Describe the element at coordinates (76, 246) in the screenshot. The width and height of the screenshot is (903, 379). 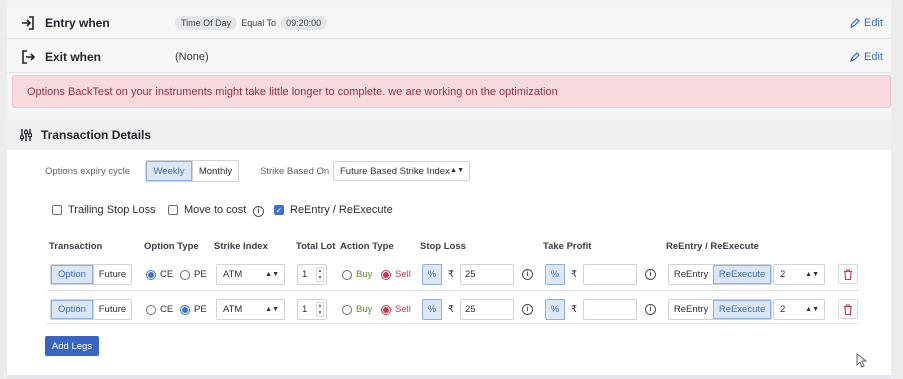
I see `col-transaction: Transaction` at that location.